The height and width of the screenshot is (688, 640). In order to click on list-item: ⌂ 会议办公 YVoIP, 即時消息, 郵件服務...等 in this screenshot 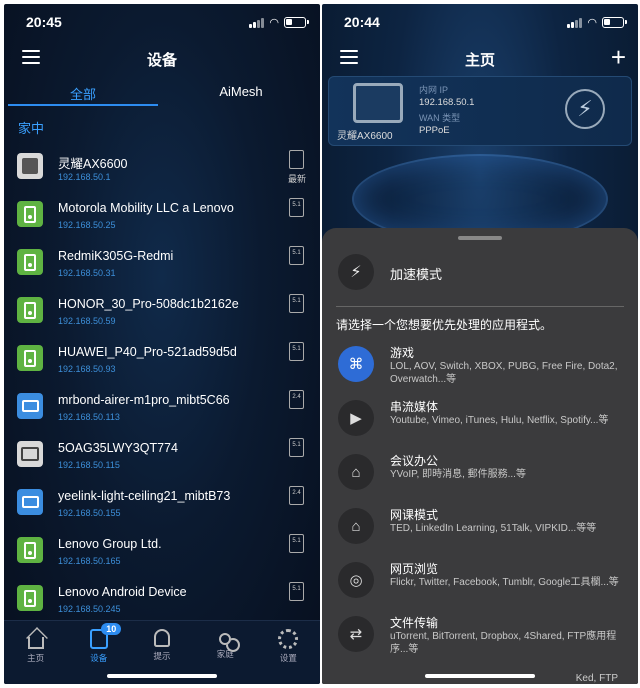, I will do `click(480, 475)`.